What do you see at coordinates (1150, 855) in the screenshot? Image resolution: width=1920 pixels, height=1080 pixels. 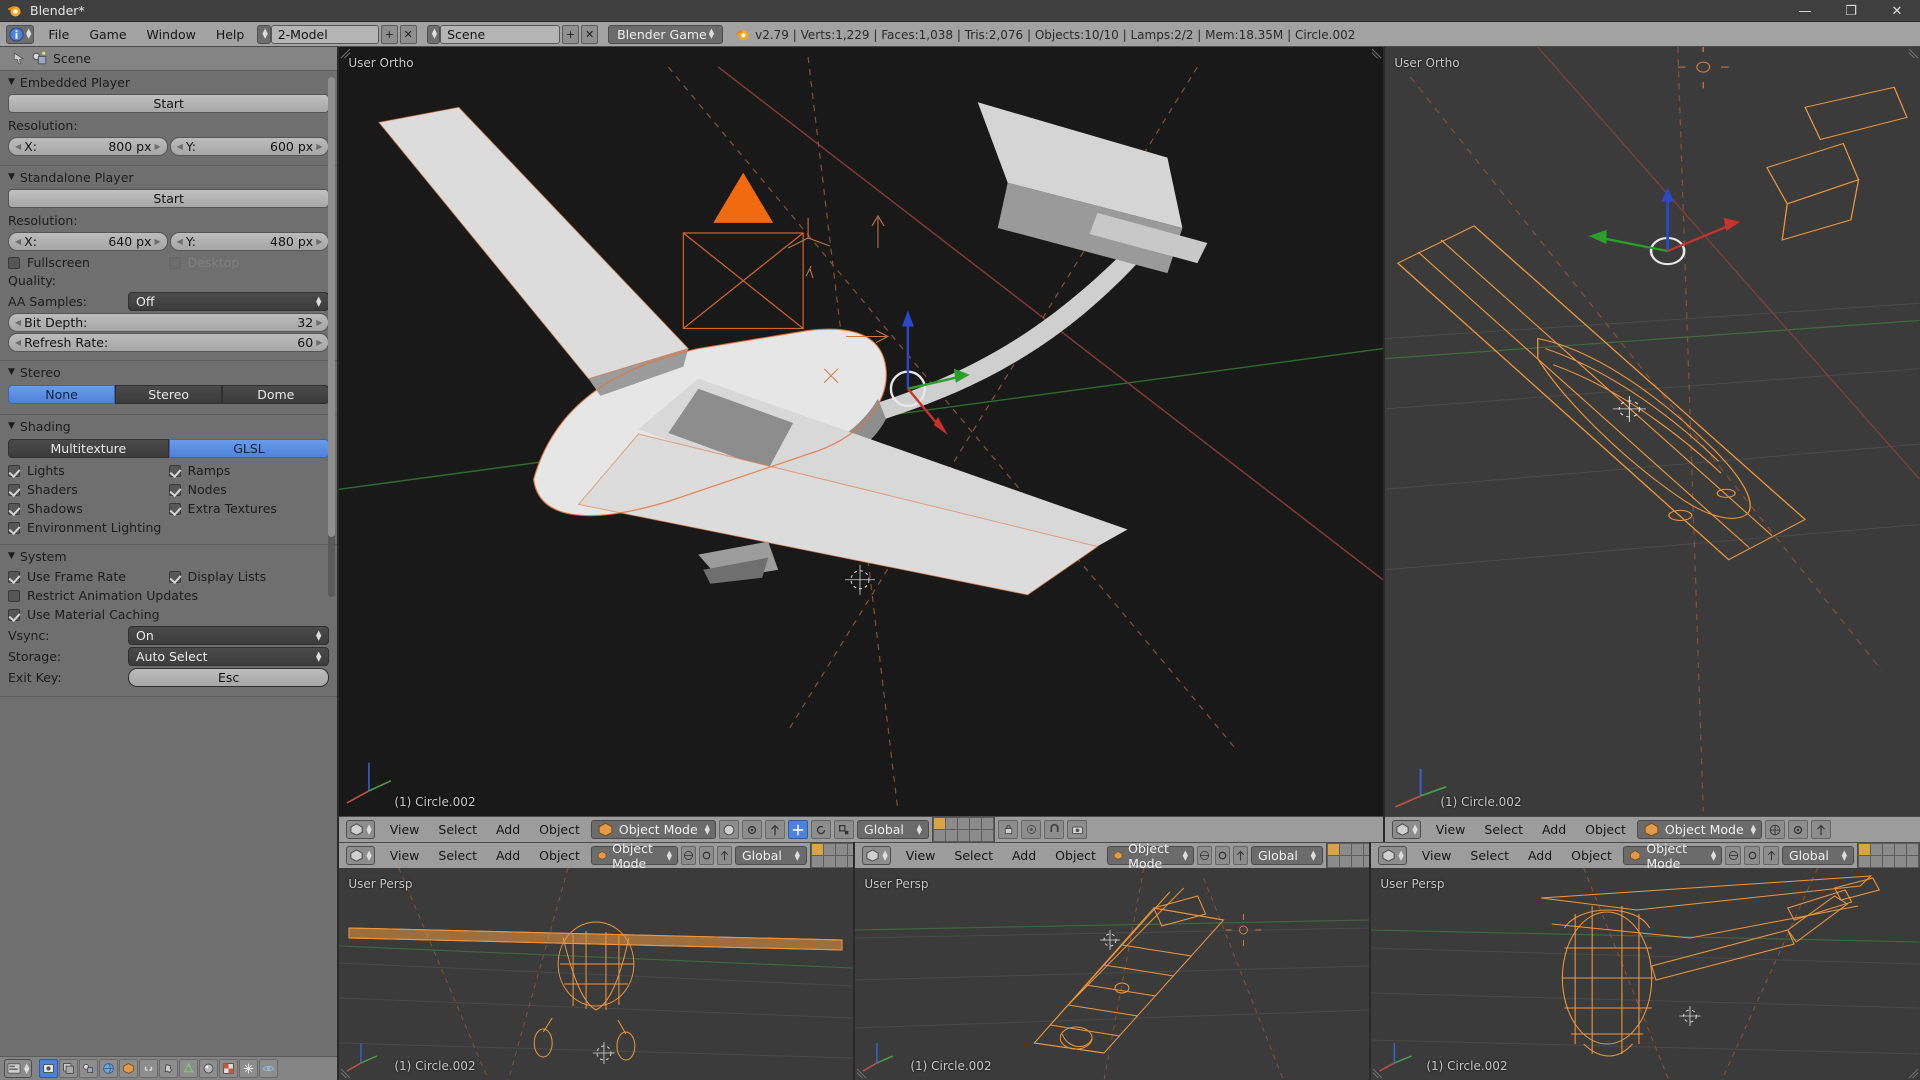 I see `b2-interaction-mode-selector: Object Mode ▲ ▼` at bounding box center [1150, 855].